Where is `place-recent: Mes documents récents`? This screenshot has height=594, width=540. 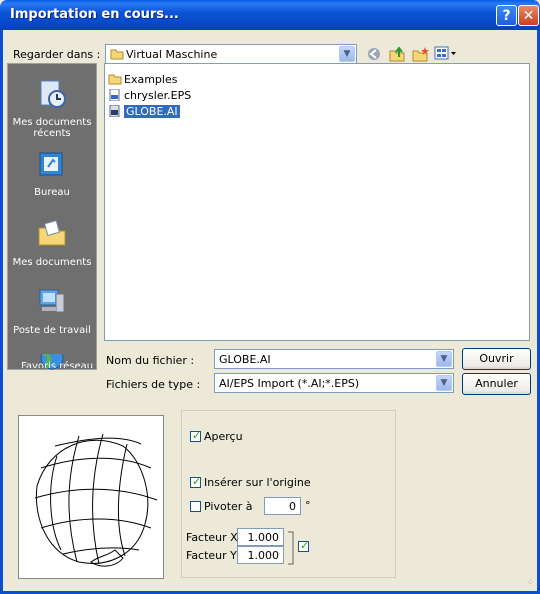
place-recent: Mes documents récents is located at coordinates (52, 108).